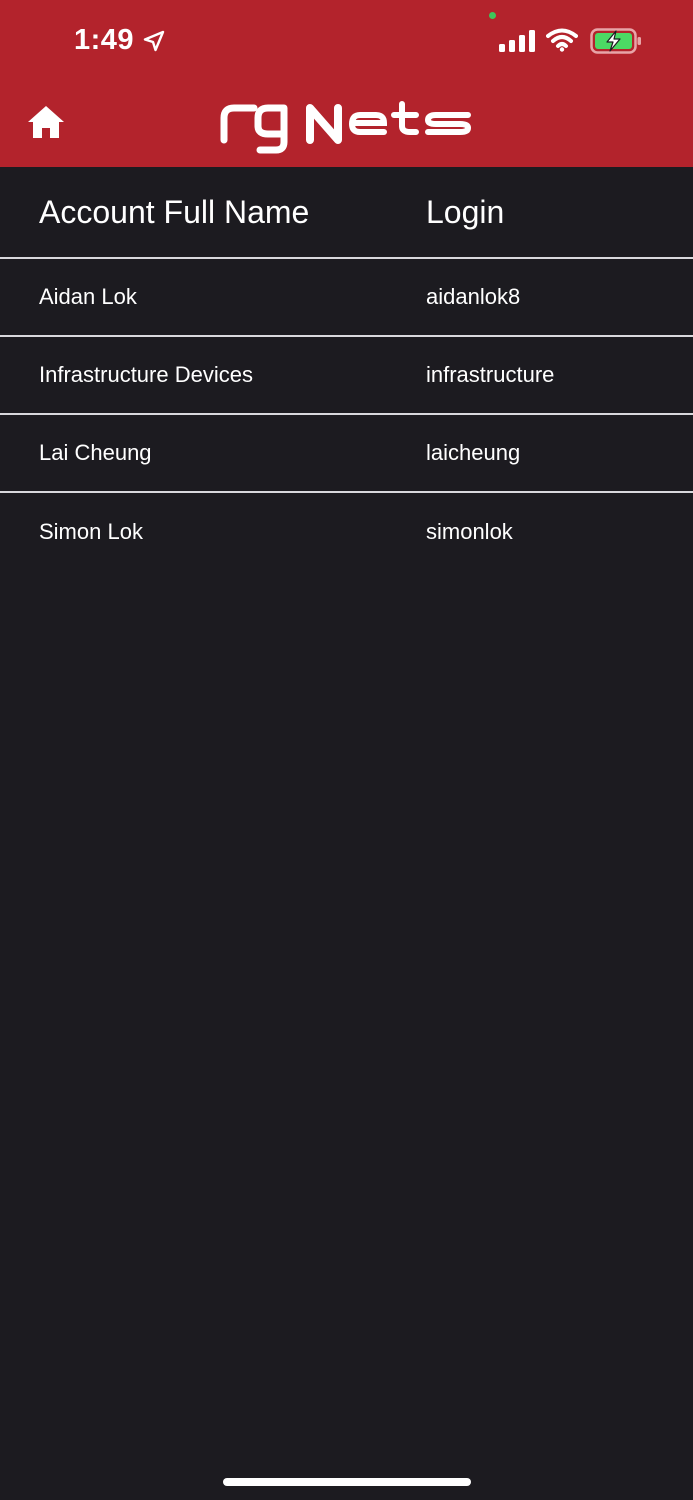 Image resolution: width=693 pixels, height=1500 pixels. I want to click on column-header-full-name: Account Full Name, so click(174, 212).